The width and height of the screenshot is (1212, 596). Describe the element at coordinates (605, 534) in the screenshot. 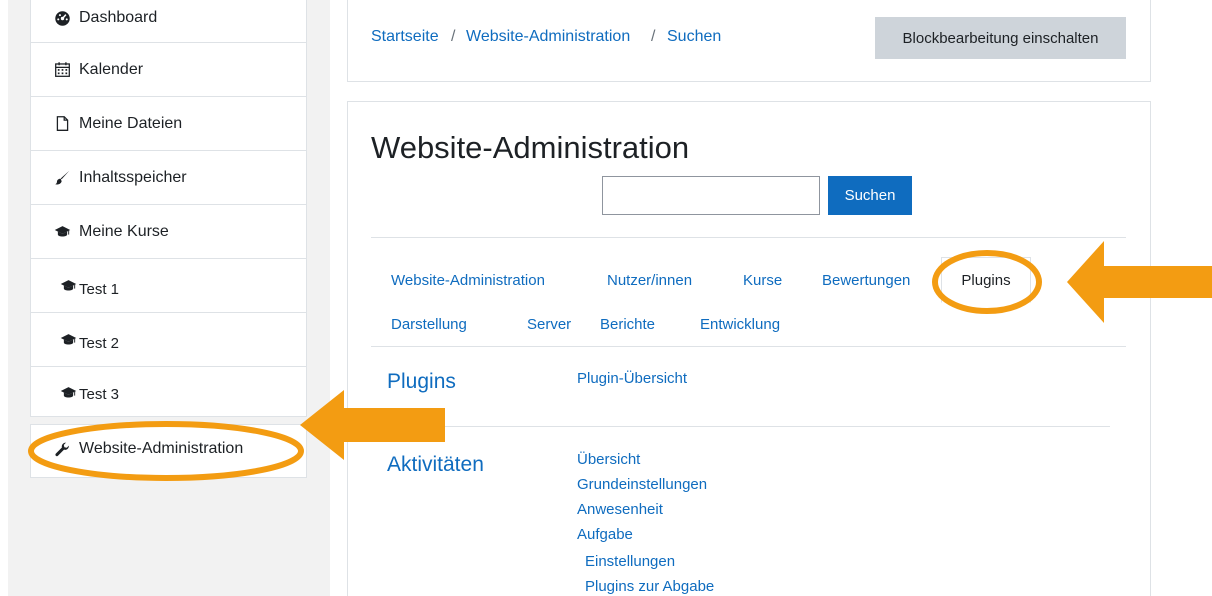

I see `link-assignment: Aufgabe` at that location.